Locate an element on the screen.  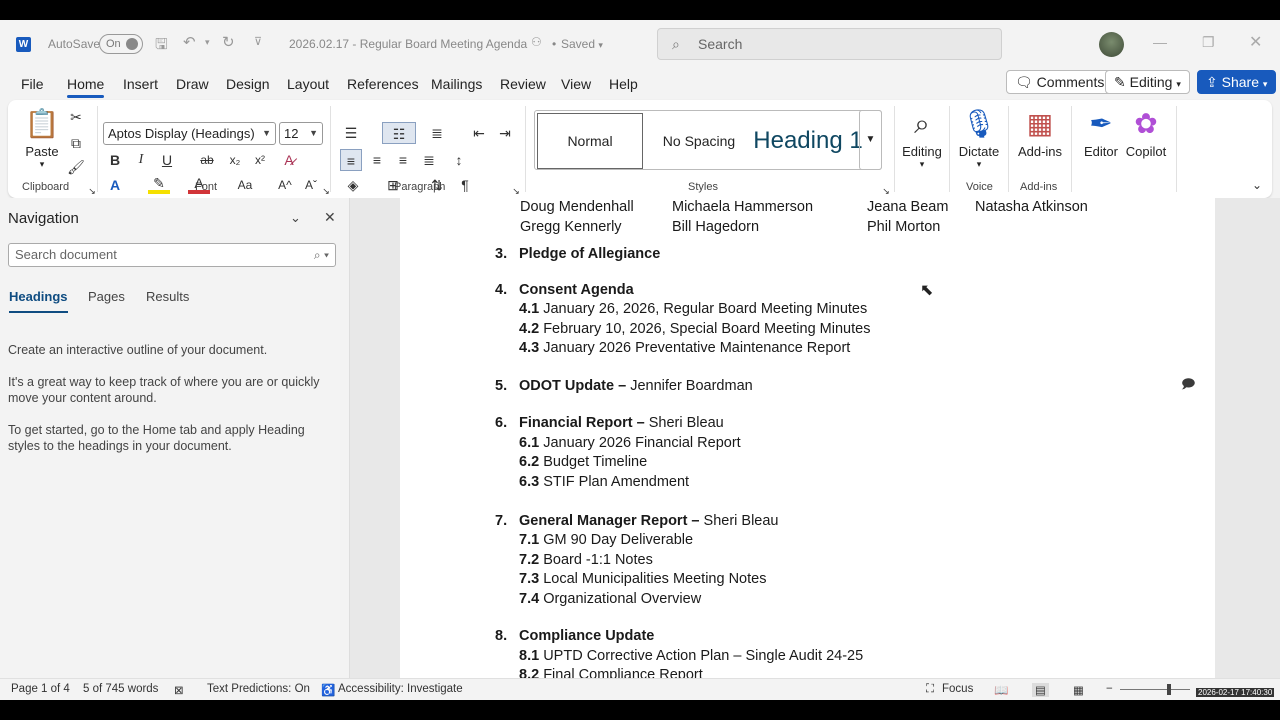
accessibility-status: Accessibility: Investigate is located at coordinates (400, 689).